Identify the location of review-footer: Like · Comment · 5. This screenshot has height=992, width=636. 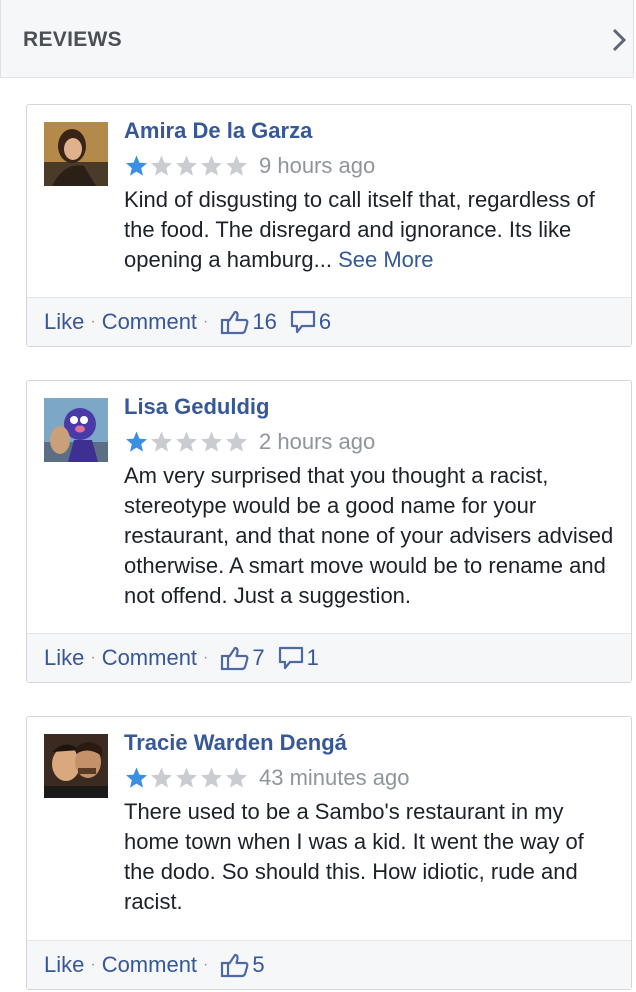
(329, 964).